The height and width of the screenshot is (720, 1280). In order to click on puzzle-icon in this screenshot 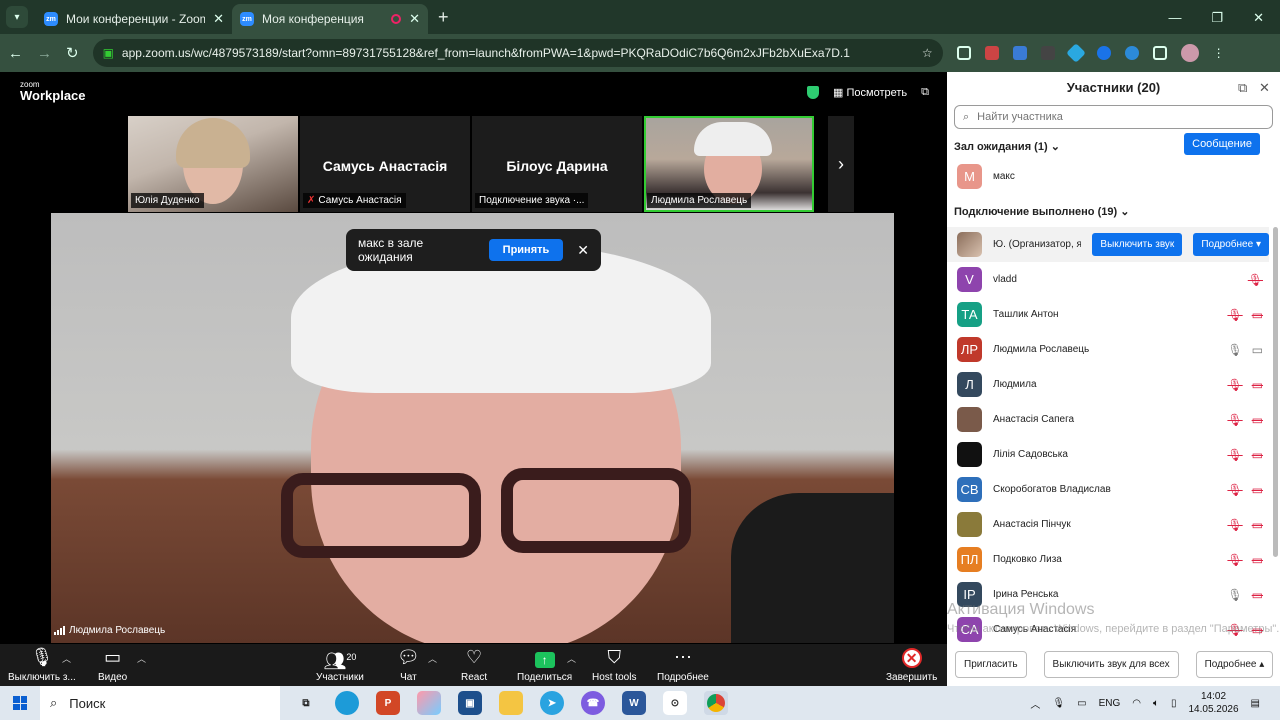, I will do `click(1159, 53)`.